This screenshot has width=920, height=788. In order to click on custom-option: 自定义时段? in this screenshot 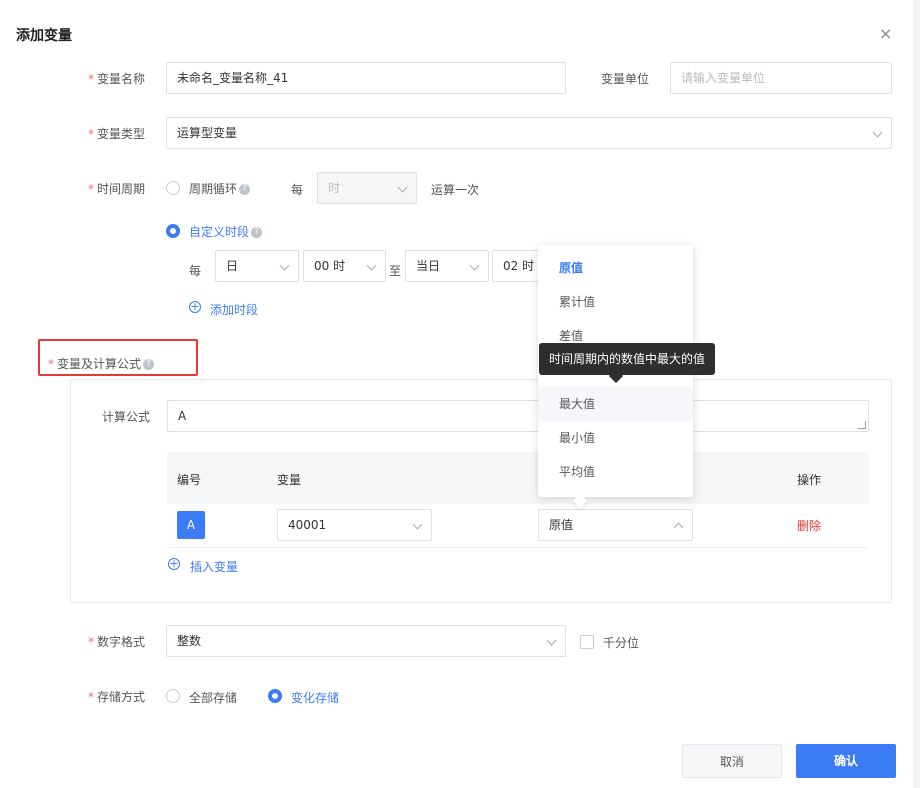, I will do `click(226, 231)`.